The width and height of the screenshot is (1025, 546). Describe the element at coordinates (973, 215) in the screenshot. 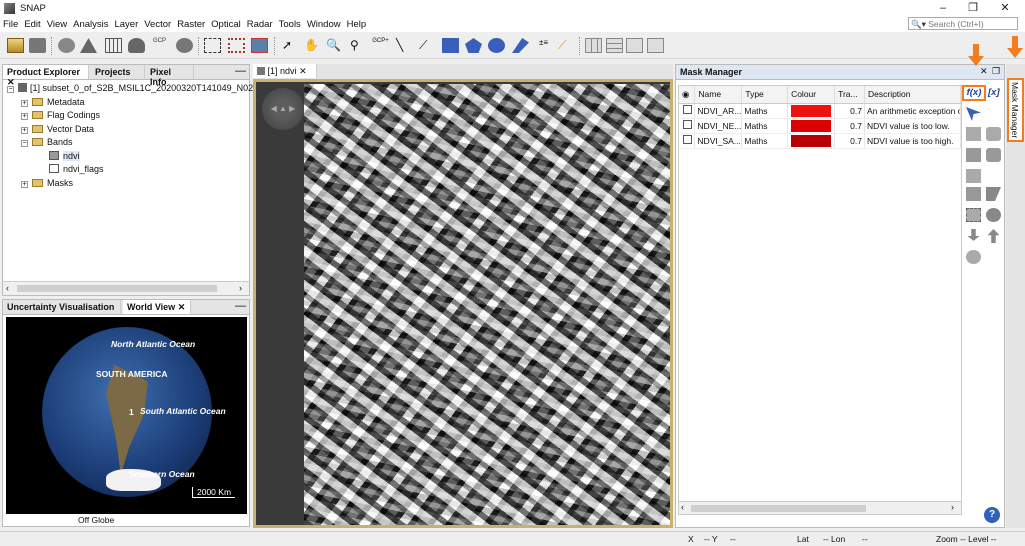

I see `delete-icon` at that location.